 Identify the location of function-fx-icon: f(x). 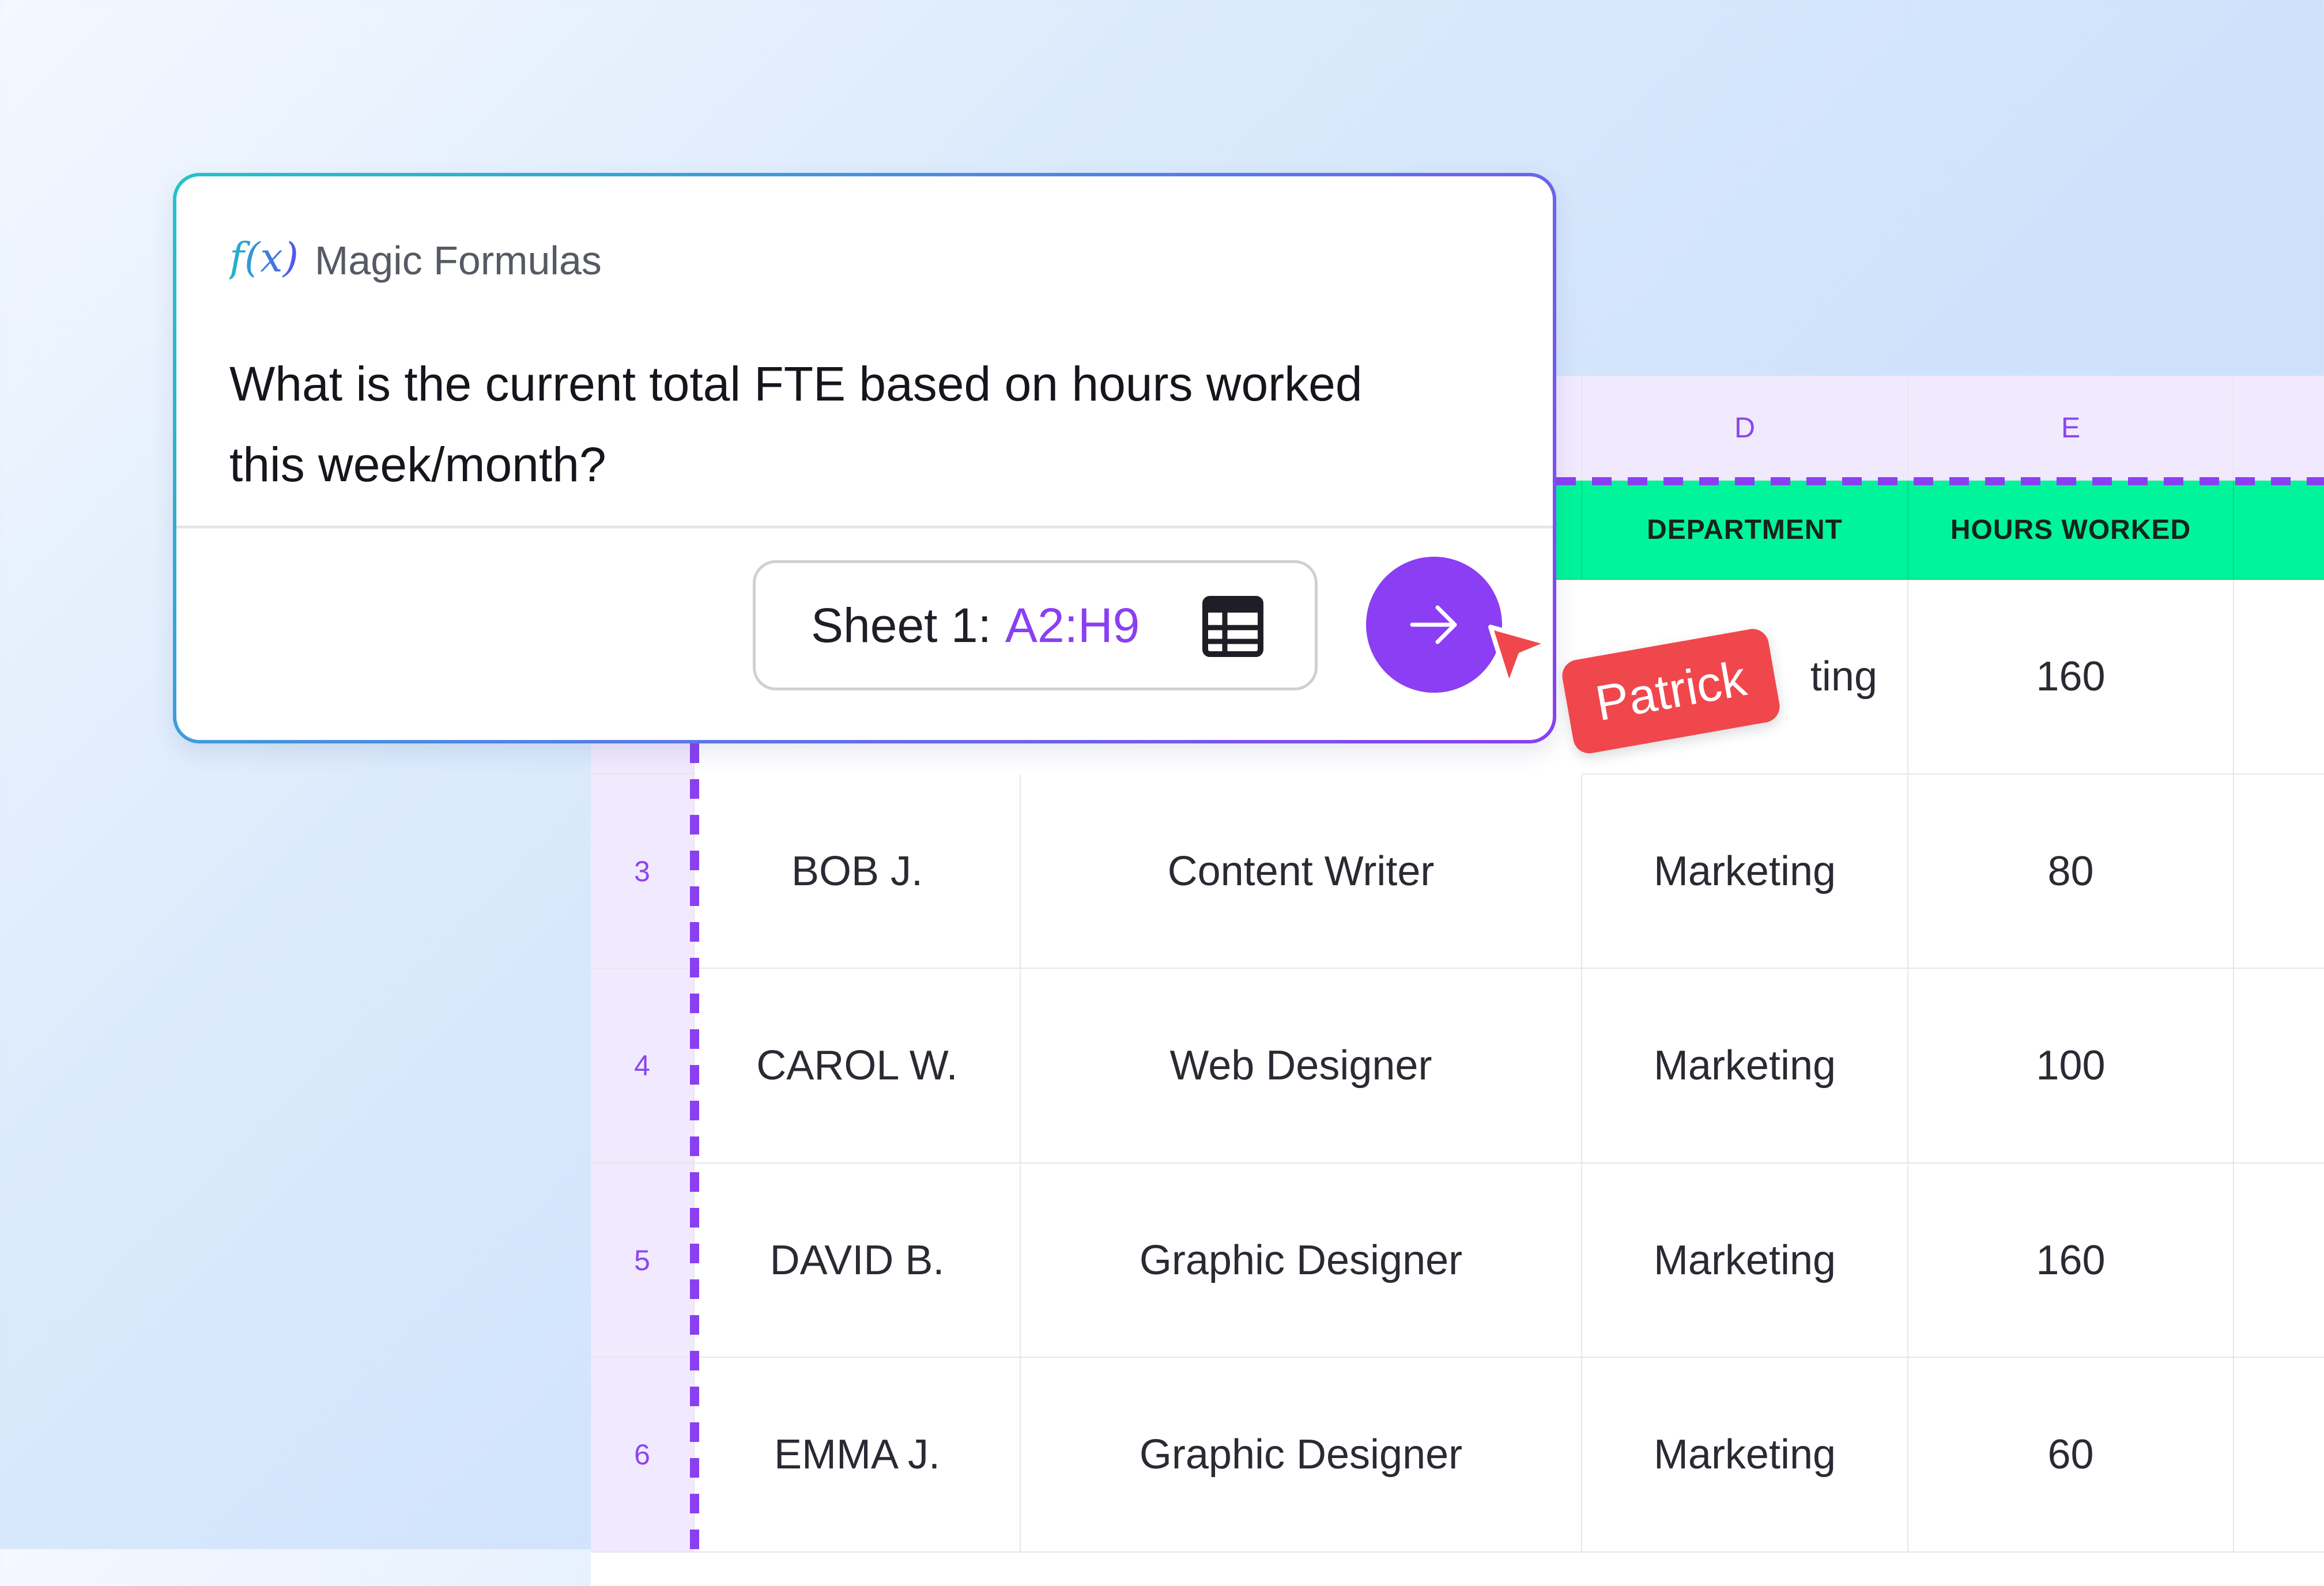
(264, 257).